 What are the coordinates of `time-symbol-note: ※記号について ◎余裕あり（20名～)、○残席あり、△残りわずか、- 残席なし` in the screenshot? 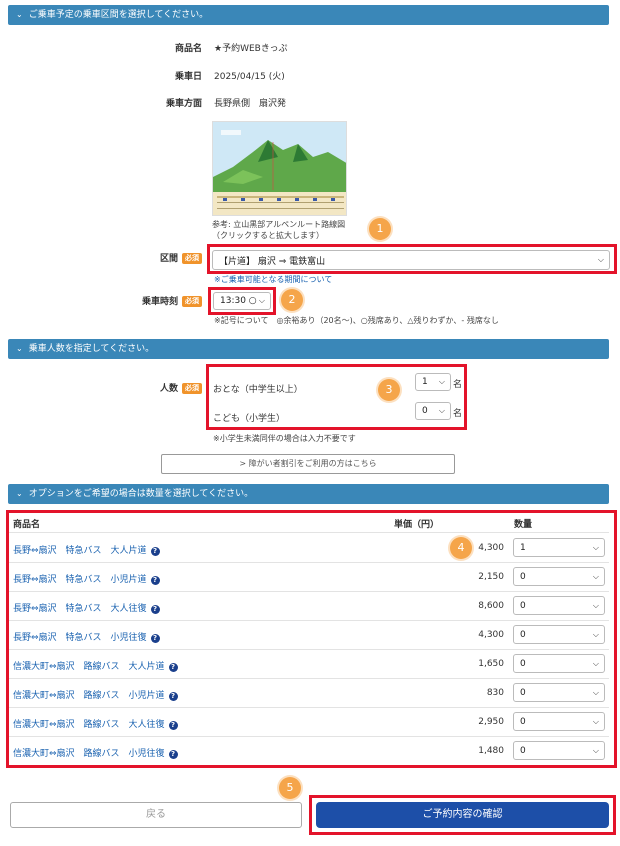 It's located at (356, 320).